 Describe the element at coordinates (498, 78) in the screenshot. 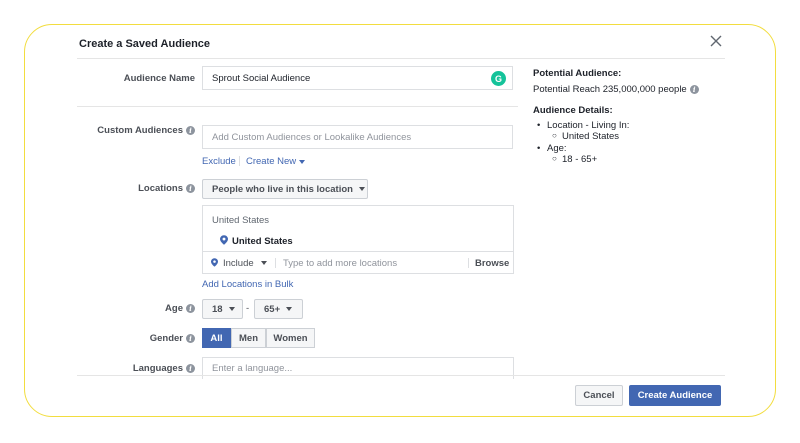

I see `grammarly-icon: G` at that location.